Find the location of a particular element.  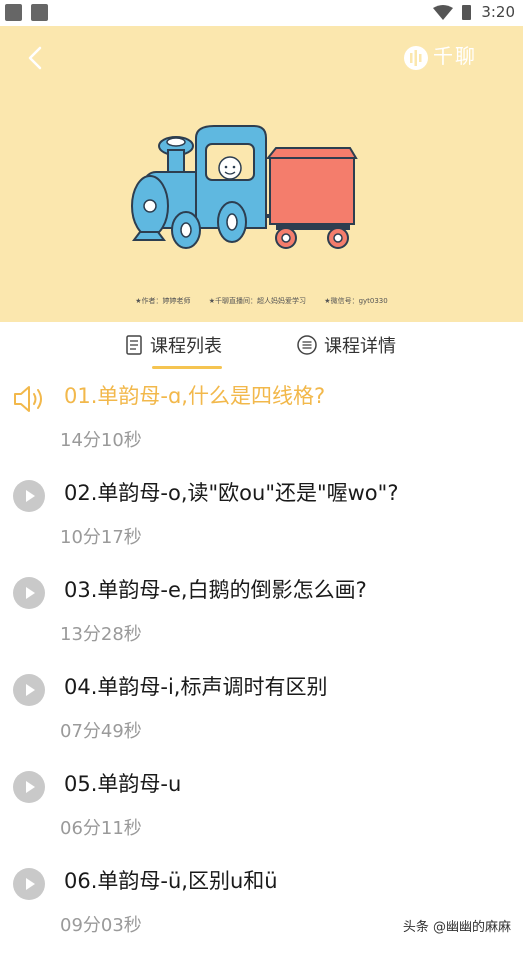

lesson-duration: 13分28秒 is located at coordinates (101, 634).